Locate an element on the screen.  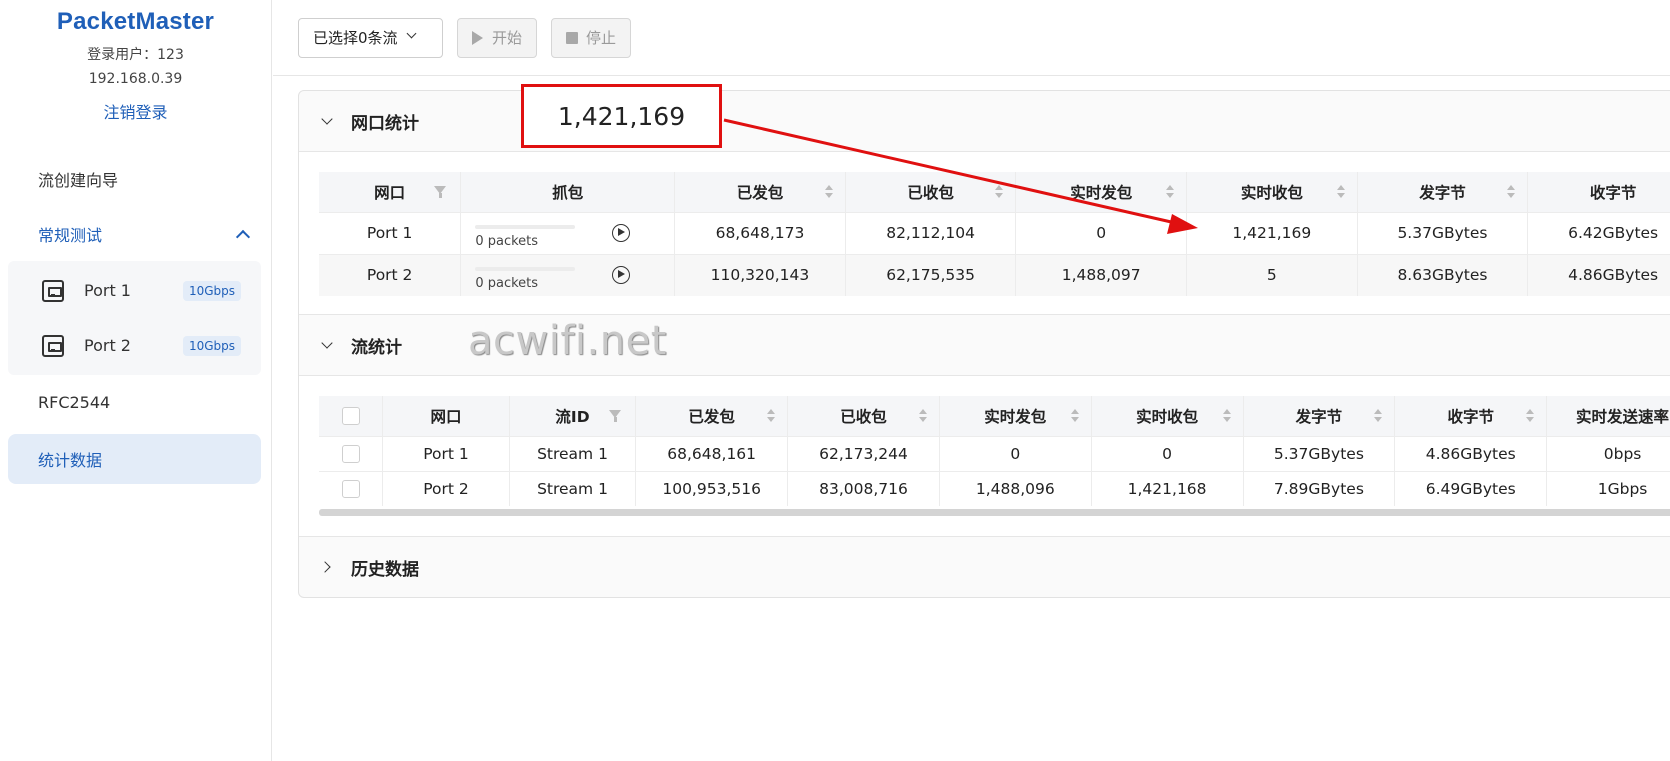
sidebar-item-statistics: 统计数据 is located at coordinates (134, 459).